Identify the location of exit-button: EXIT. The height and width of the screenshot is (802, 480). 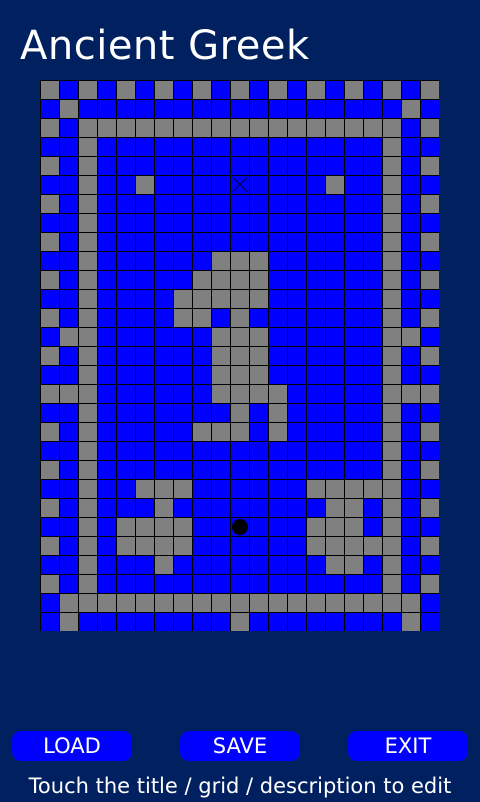
(408, 746).